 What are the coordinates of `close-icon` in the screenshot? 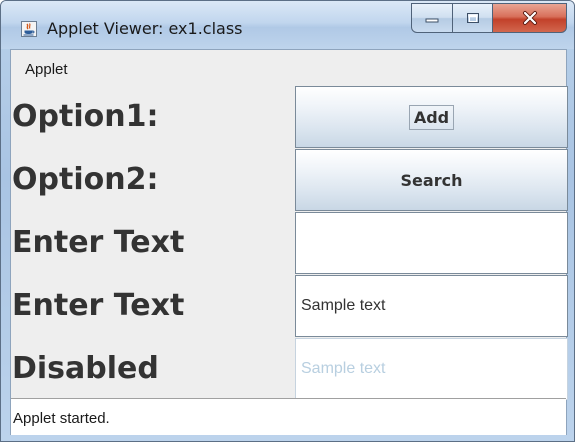 It's located at (529, 18).